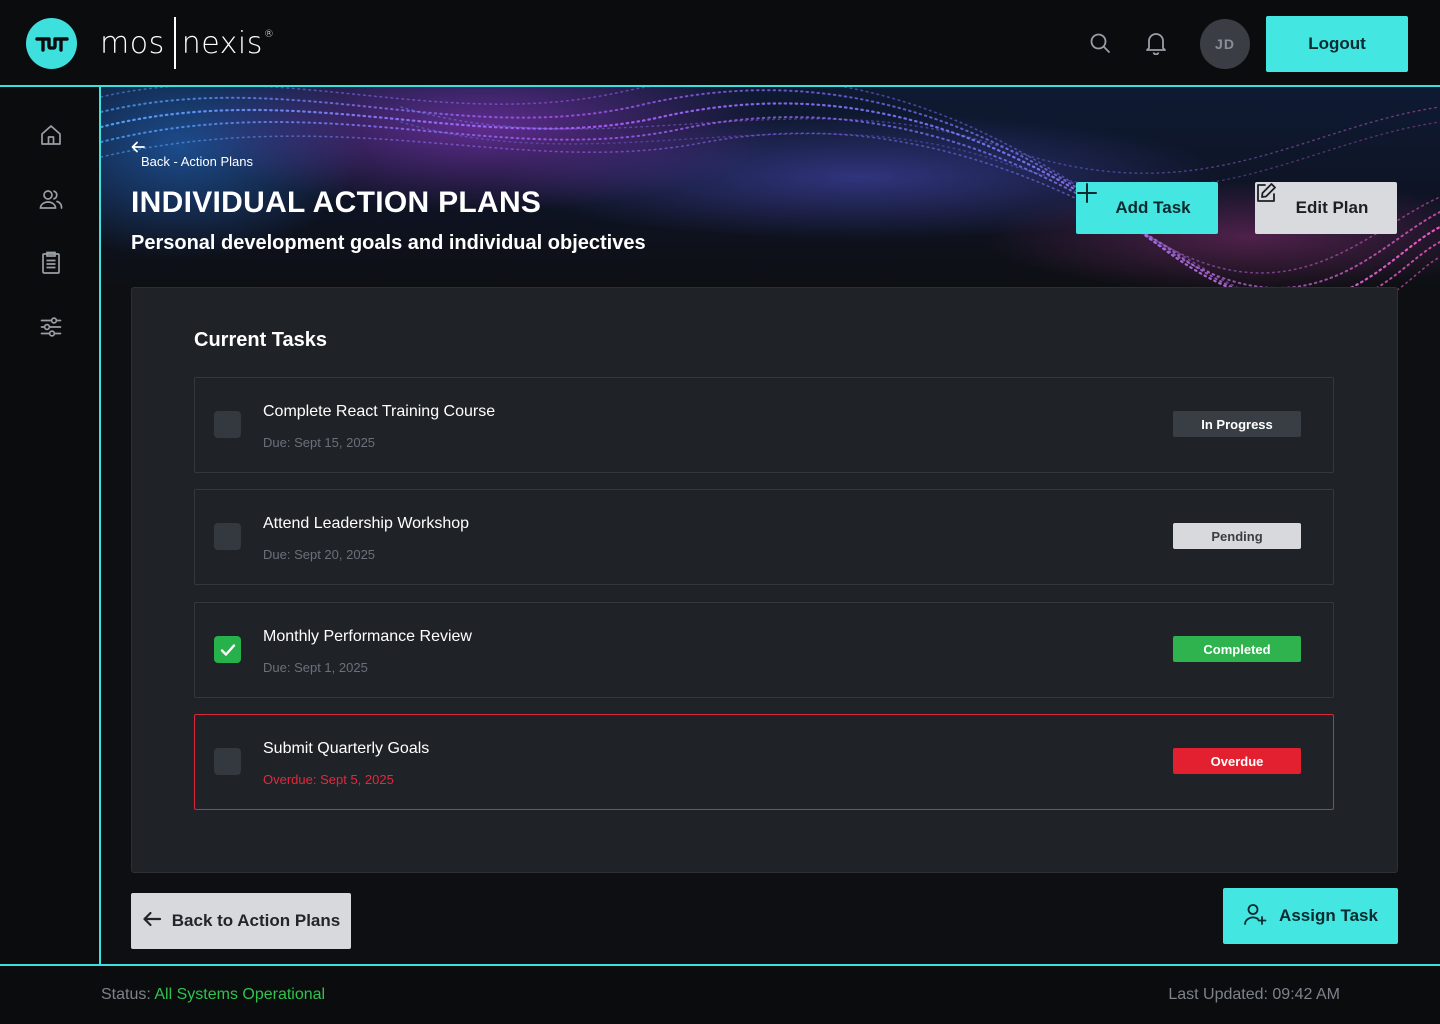 This screenshot has width=1440, height=1024. What do you see at coordinates (328, 779) in the screenshot?
I see `task-due-date: Overdue: Sept 5, 2025` at bounding box center [328, 779].